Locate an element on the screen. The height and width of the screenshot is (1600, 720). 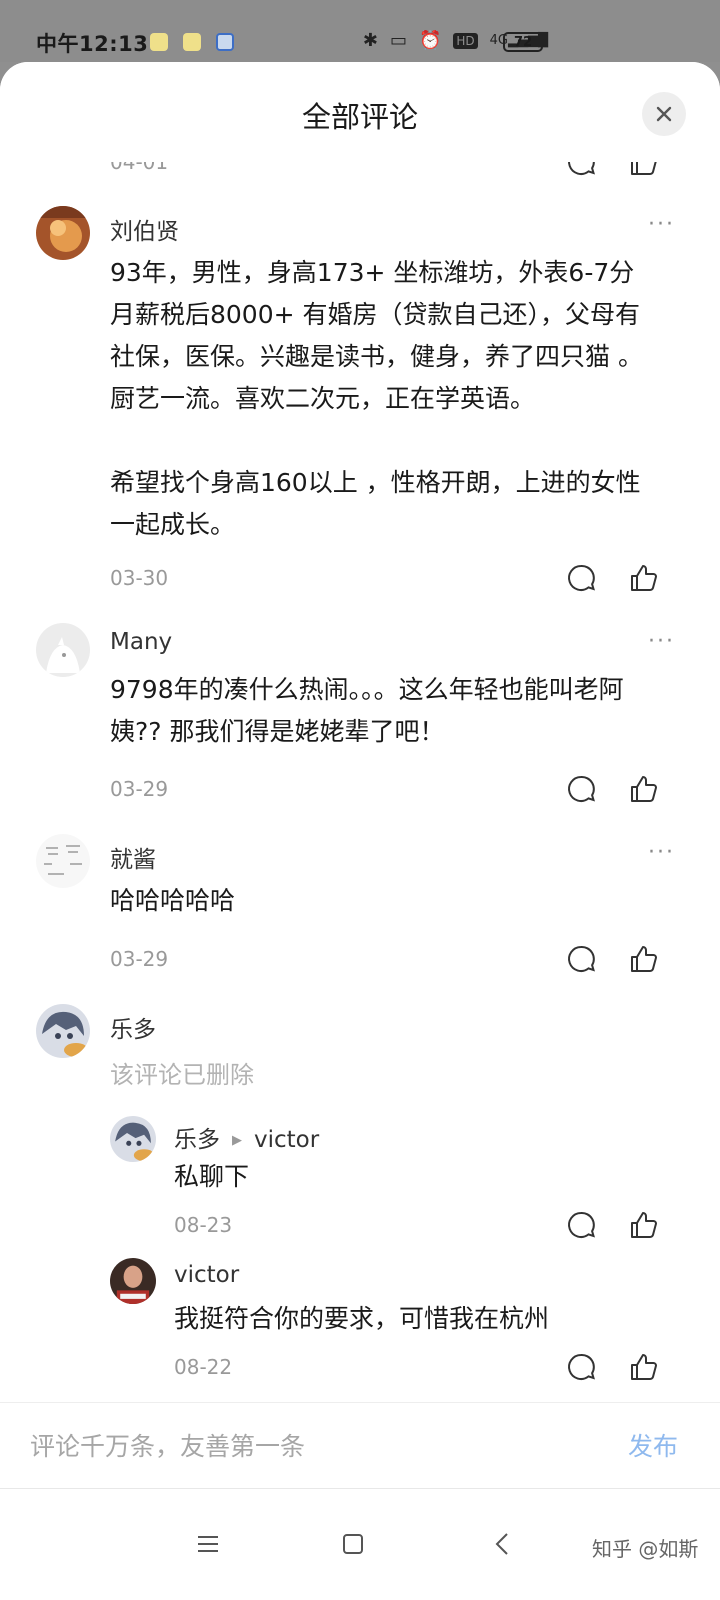
comment-username: 乐多 is located at coordinates (133, 1027).